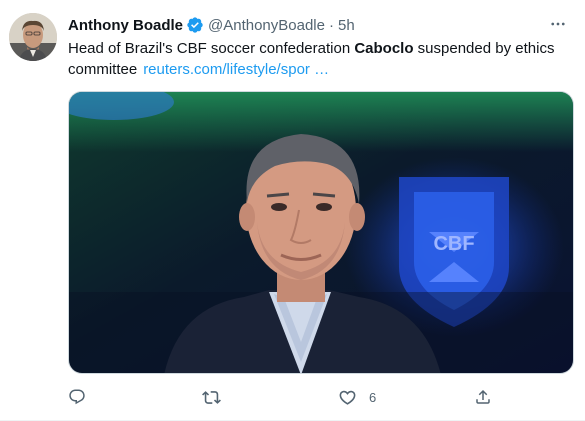 The image size is (585, 421). I want to click on tweet-timestamp: 5h, so click(346, 25).